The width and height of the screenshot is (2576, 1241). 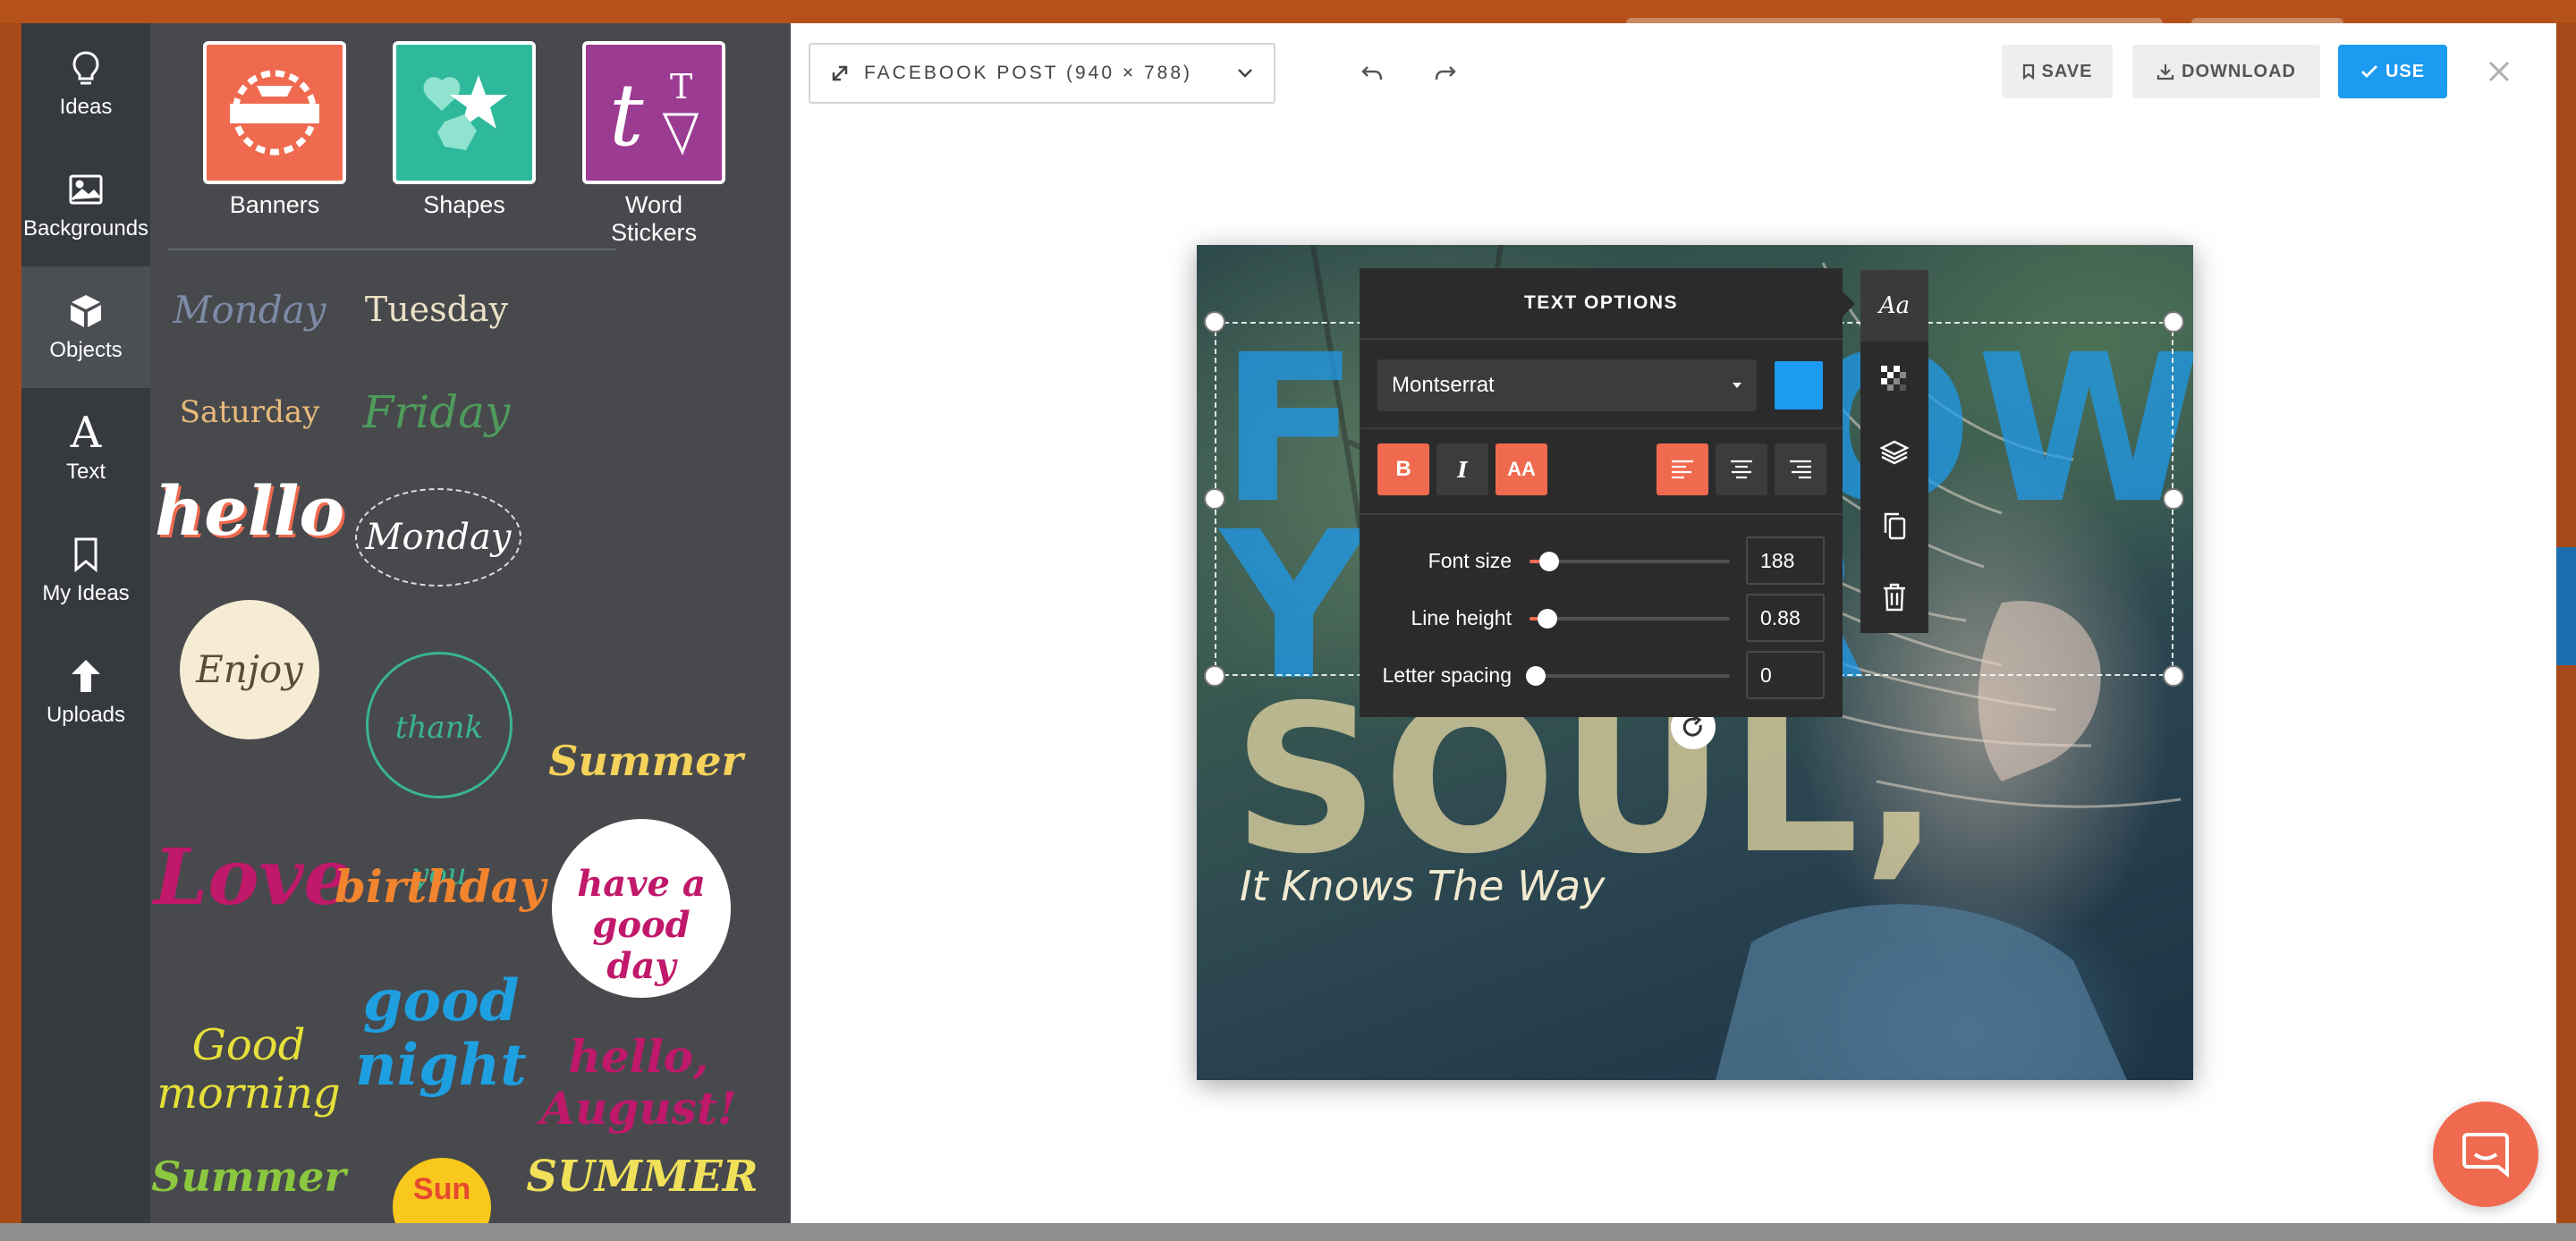 I want to click on sticker-text: have a good day, so click(x=641, y=908).